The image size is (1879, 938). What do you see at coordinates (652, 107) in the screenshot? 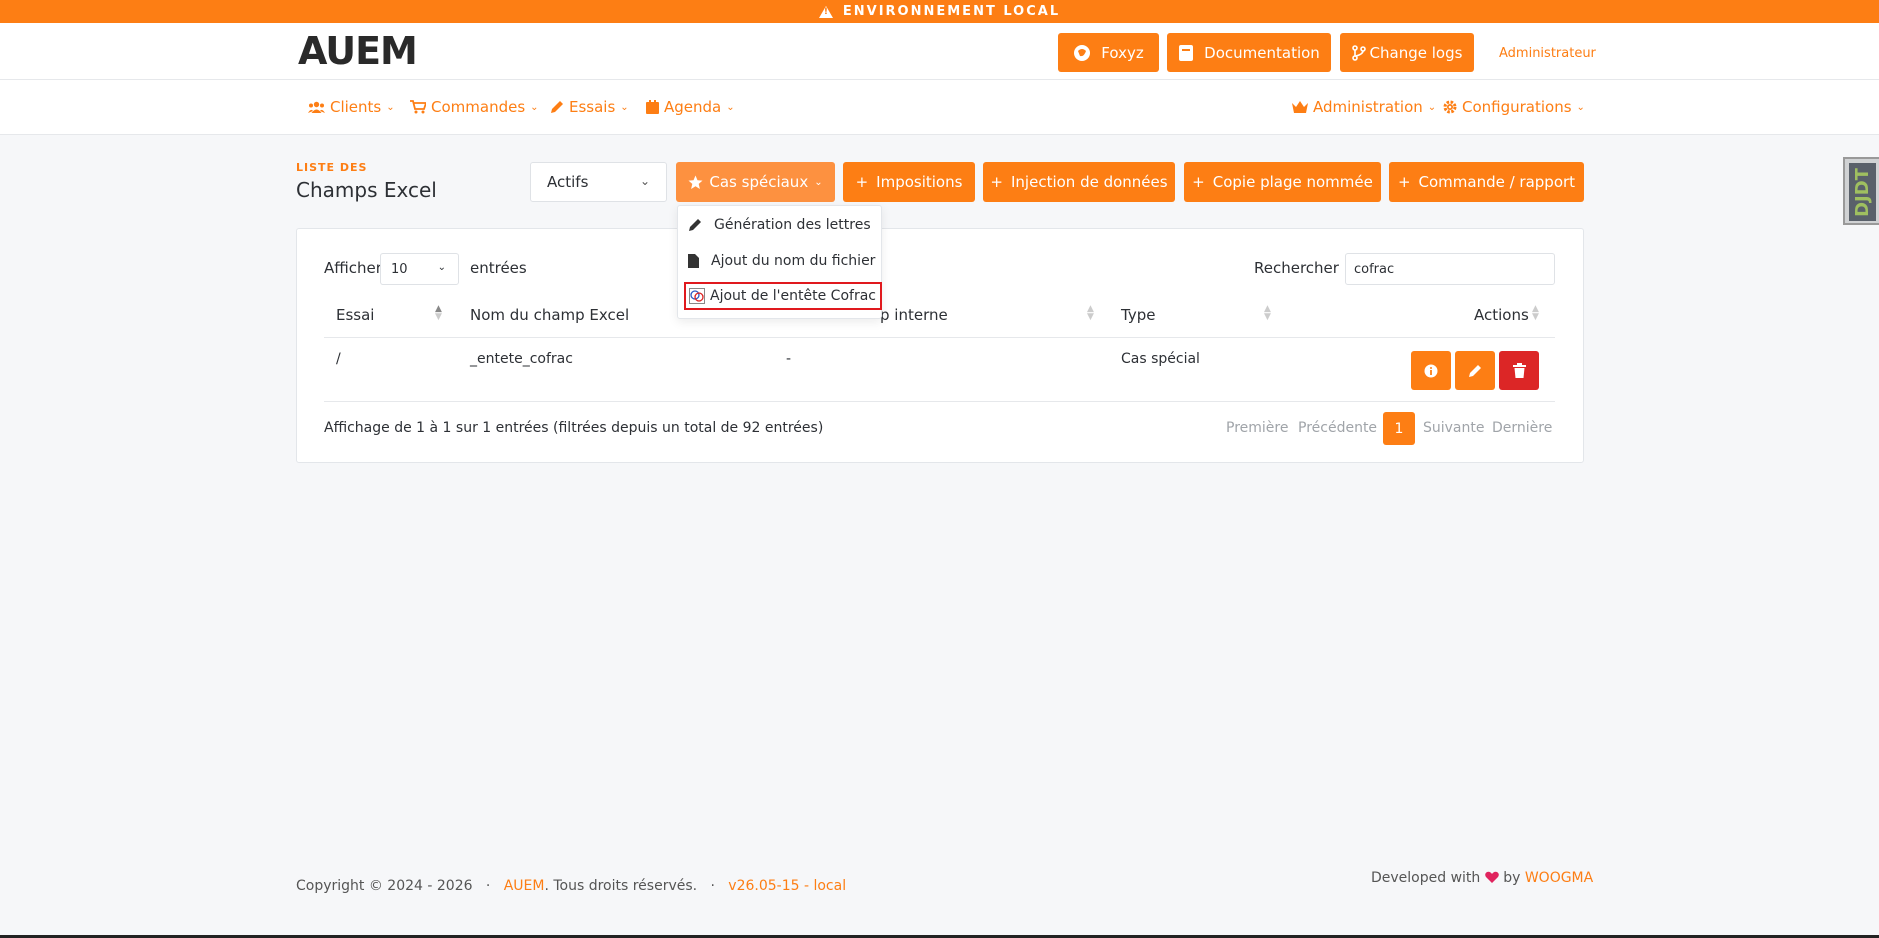
I see `calendar-icon` at bounding box center [652, 107].